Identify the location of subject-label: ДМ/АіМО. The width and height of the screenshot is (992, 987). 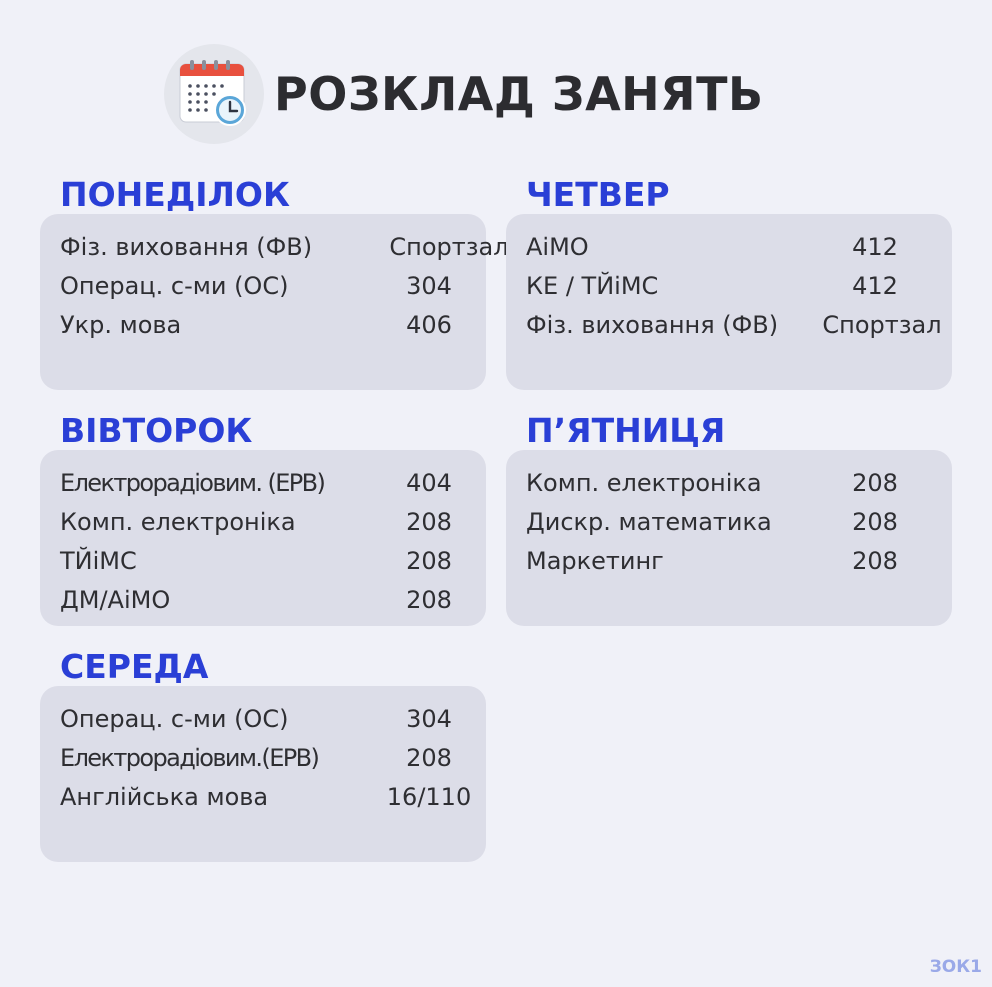
(115, 600).